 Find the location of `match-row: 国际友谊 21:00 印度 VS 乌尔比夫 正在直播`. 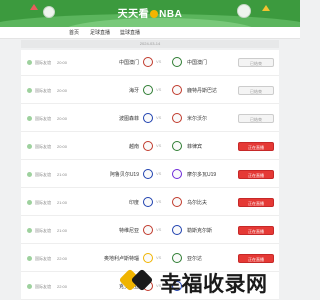

match-row: 国际友谊 21:00 印度 VS 乌尔比夫 正在直播 is located at coordinates (150, 203).